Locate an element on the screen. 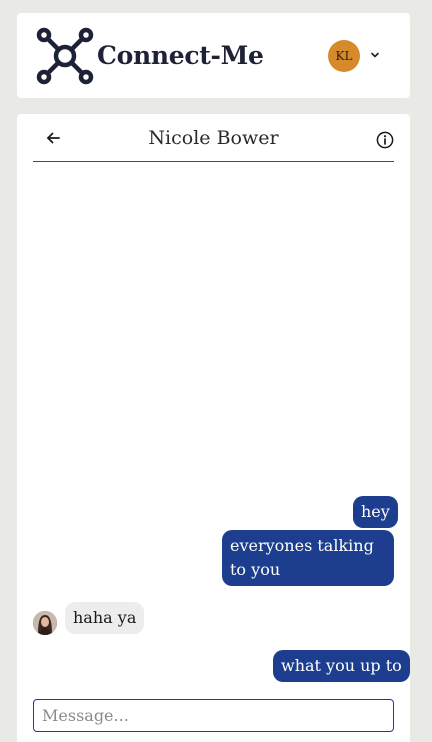  message-bubble-outgoing: everyones talking to you is located at coordinates (308, 558).